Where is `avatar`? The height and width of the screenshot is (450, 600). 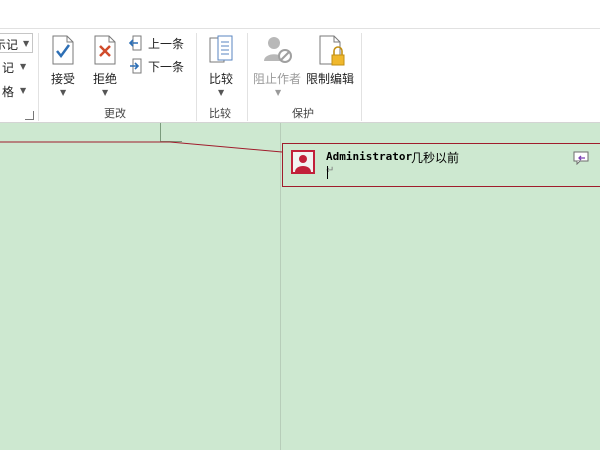 avatar is located at coordinates (303, 162).